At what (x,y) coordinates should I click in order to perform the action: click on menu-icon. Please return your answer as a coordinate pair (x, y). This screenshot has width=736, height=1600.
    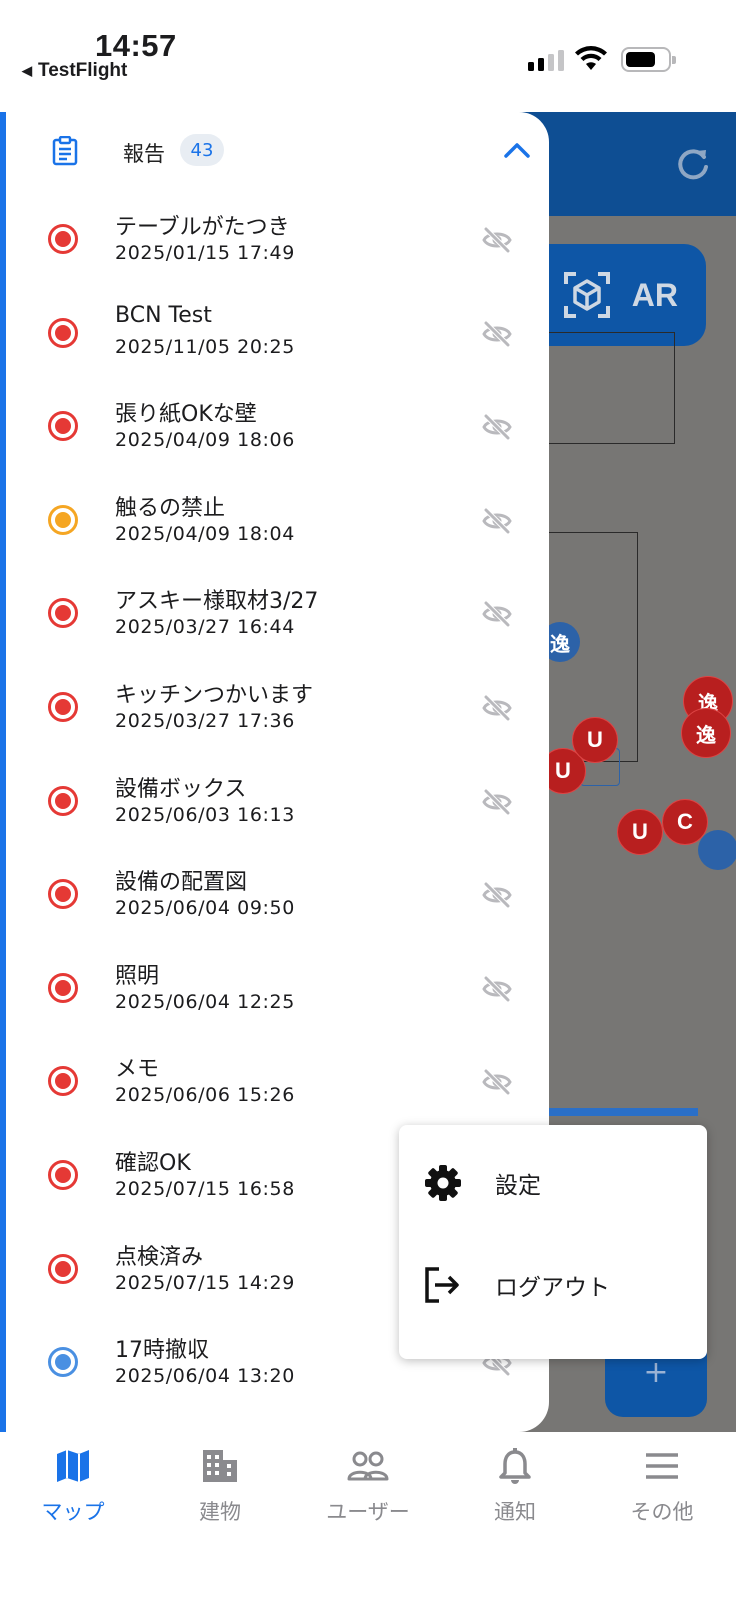
    Looking at the image, I should click on (662, 1466).